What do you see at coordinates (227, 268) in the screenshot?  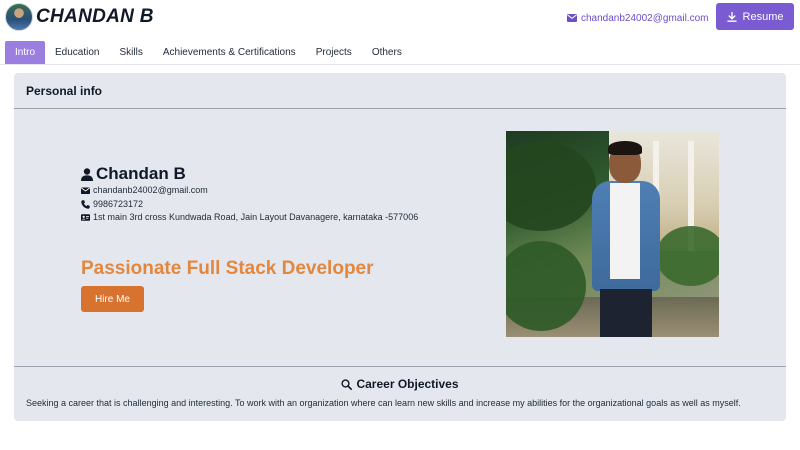 I see `tagline: Passionate Full Stack Developer` at bounding box center [227, 268].